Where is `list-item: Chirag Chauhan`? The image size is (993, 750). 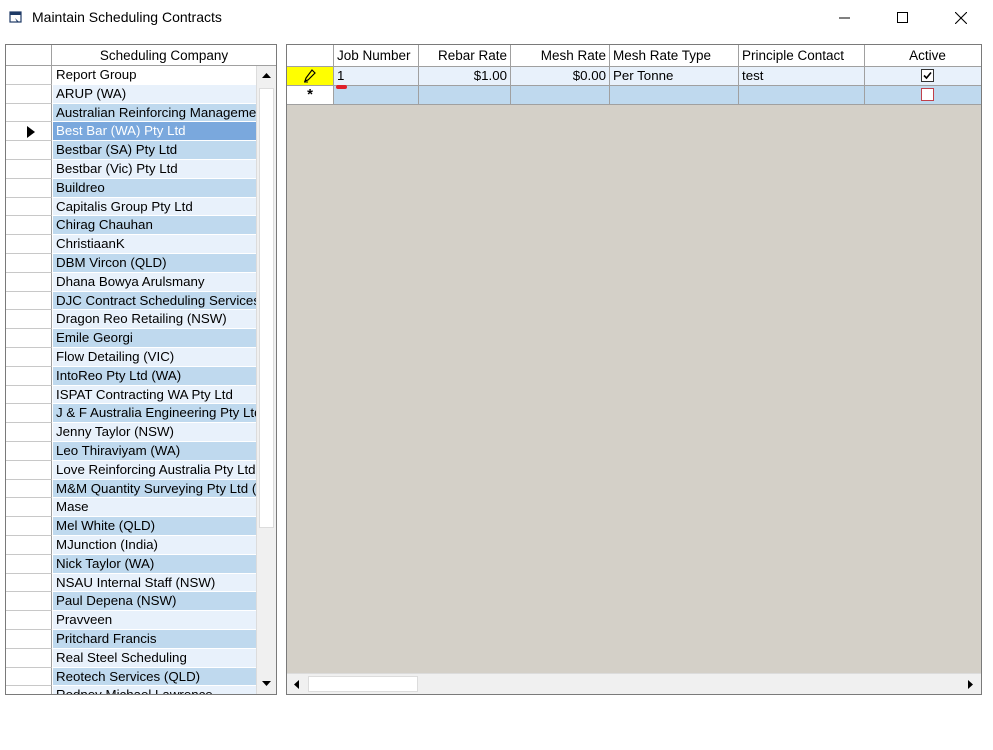
list-item: Chirag Chauhan is located at coordinates (141, 226).